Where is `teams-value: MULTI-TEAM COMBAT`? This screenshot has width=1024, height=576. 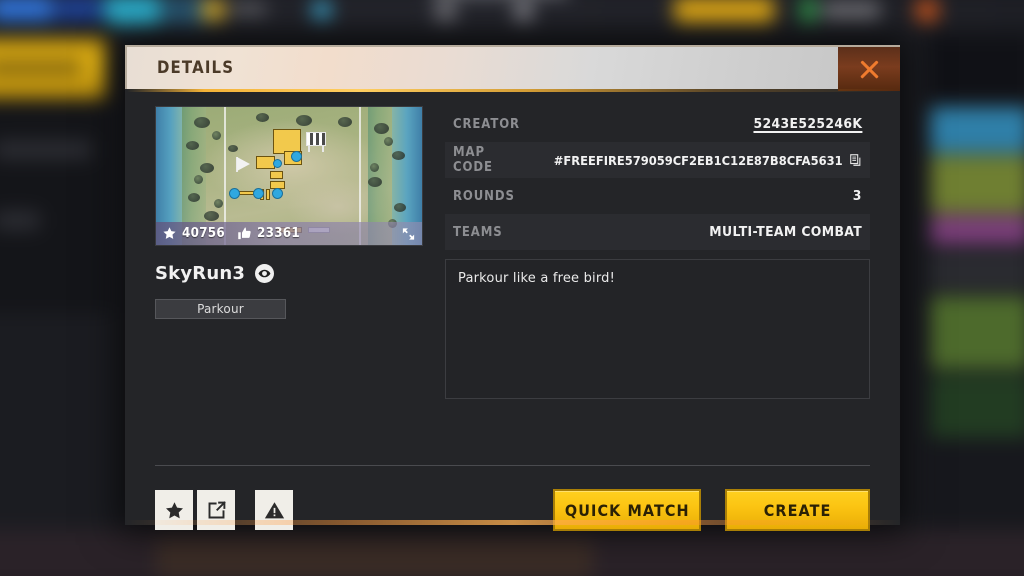
teams-value: MULTI-TEAM COMBAT is located at coordinates (785, 232).